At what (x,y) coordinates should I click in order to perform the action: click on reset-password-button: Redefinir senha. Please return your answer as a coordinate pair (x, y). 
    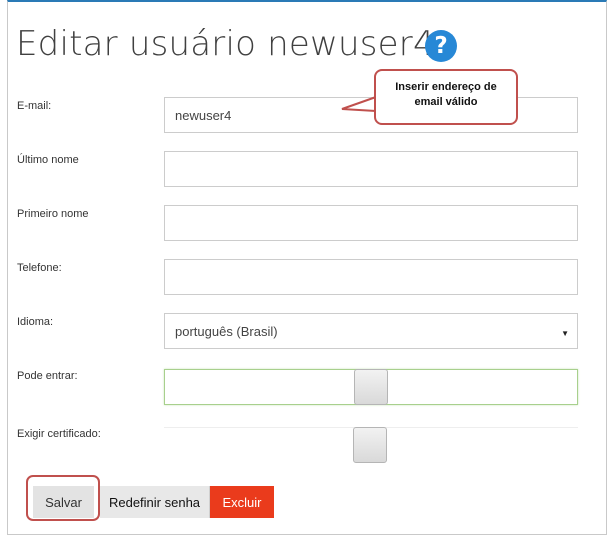
    Looking at the image, I should click on (155, 502).